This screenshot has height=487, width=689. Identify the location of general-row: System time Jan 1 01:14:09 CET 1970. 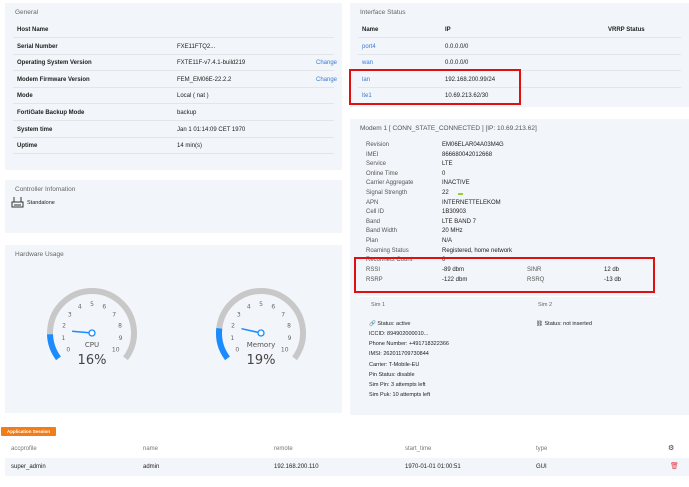
(173, 130).